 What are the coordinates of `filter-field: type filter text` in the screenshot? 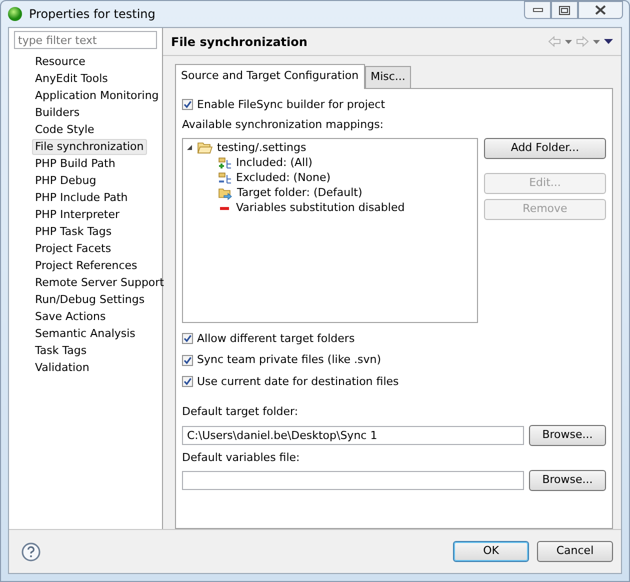 It's located at (85, 40).